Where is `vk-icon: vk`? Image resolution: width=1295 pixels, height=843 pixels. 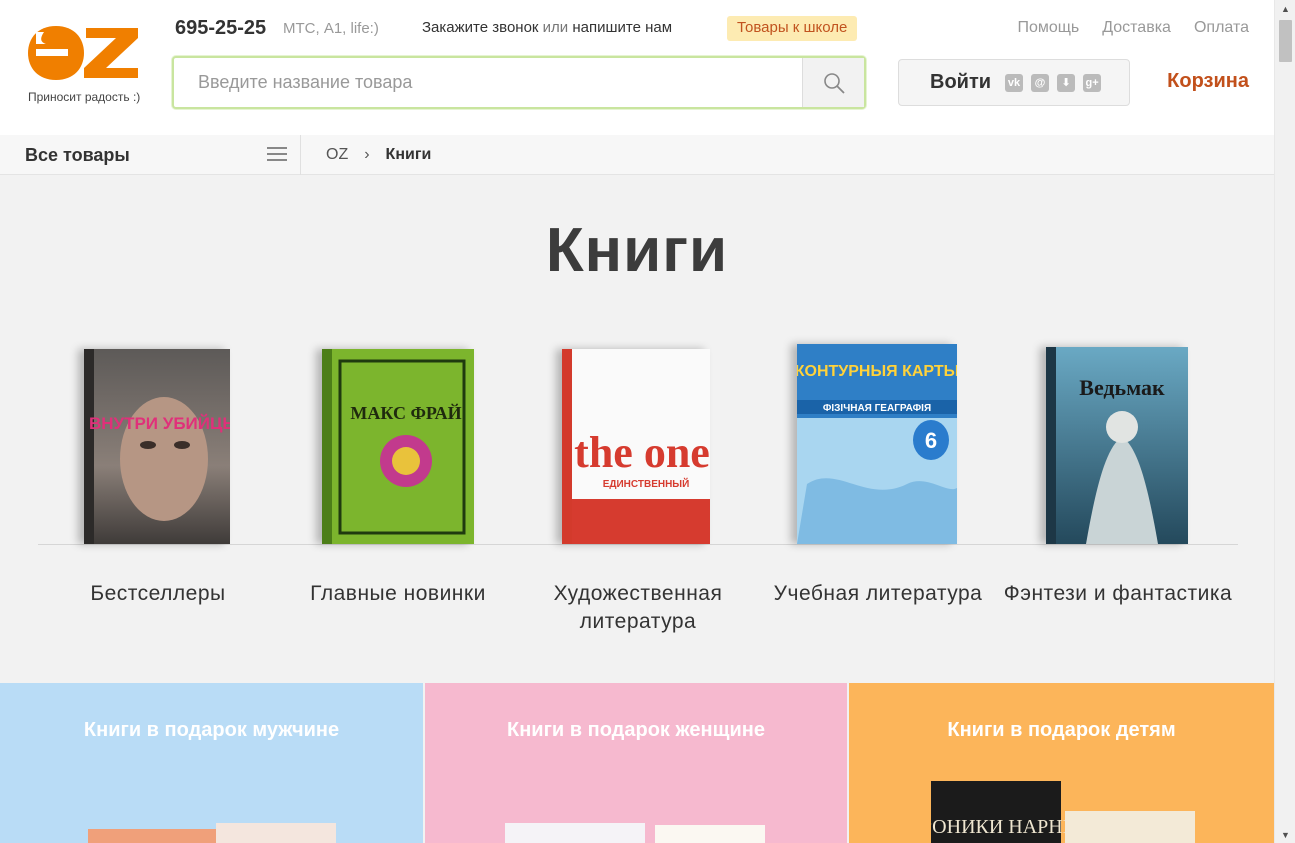 vk-icon: vk is located at coordinates (1014, 82).